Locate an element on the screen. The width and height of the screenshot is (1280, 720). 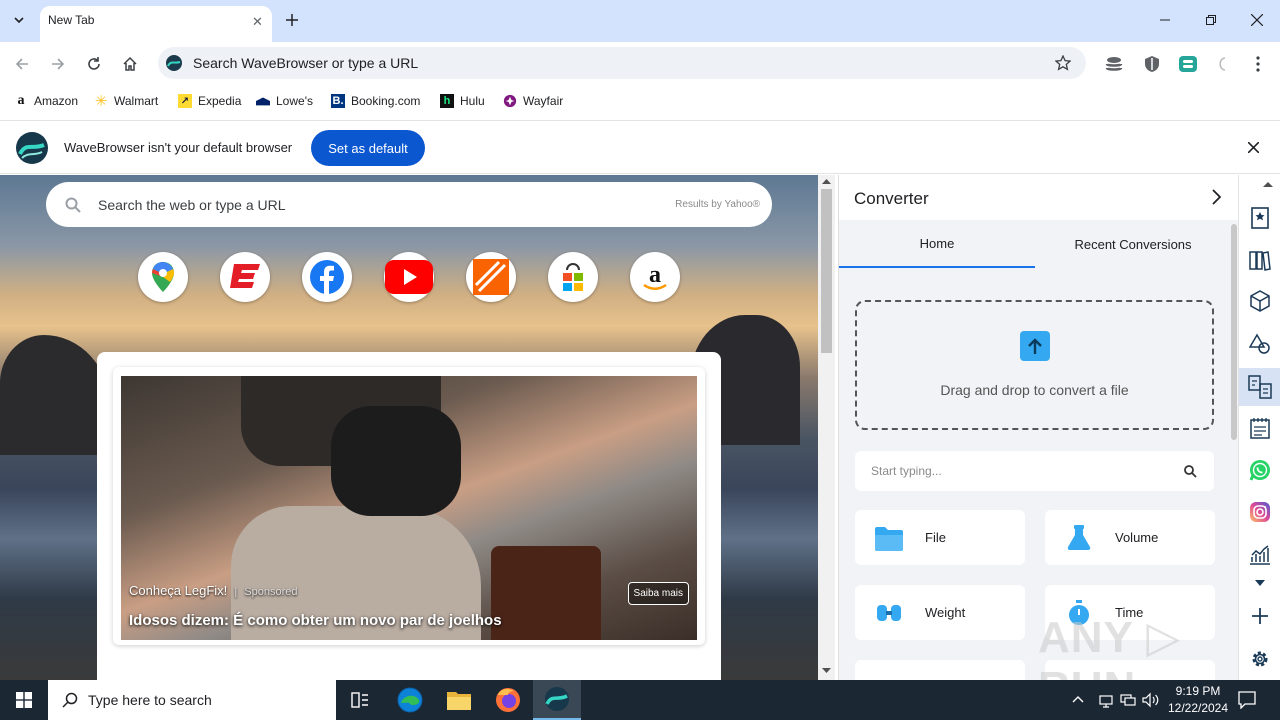
shapes-icon is located at coordinates (1260, 344).